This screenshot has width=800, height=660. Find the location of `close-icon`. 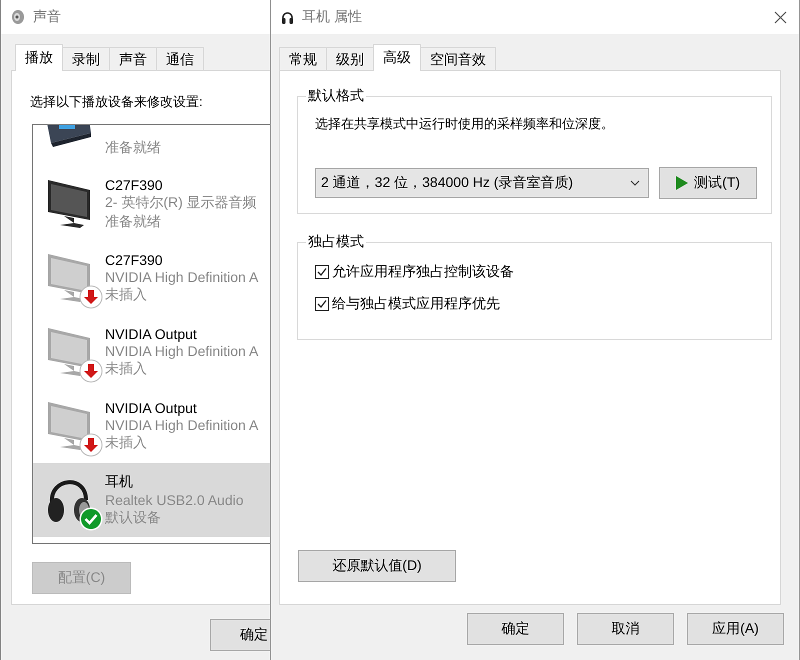

close-icon is located at coordinates (780, 17).